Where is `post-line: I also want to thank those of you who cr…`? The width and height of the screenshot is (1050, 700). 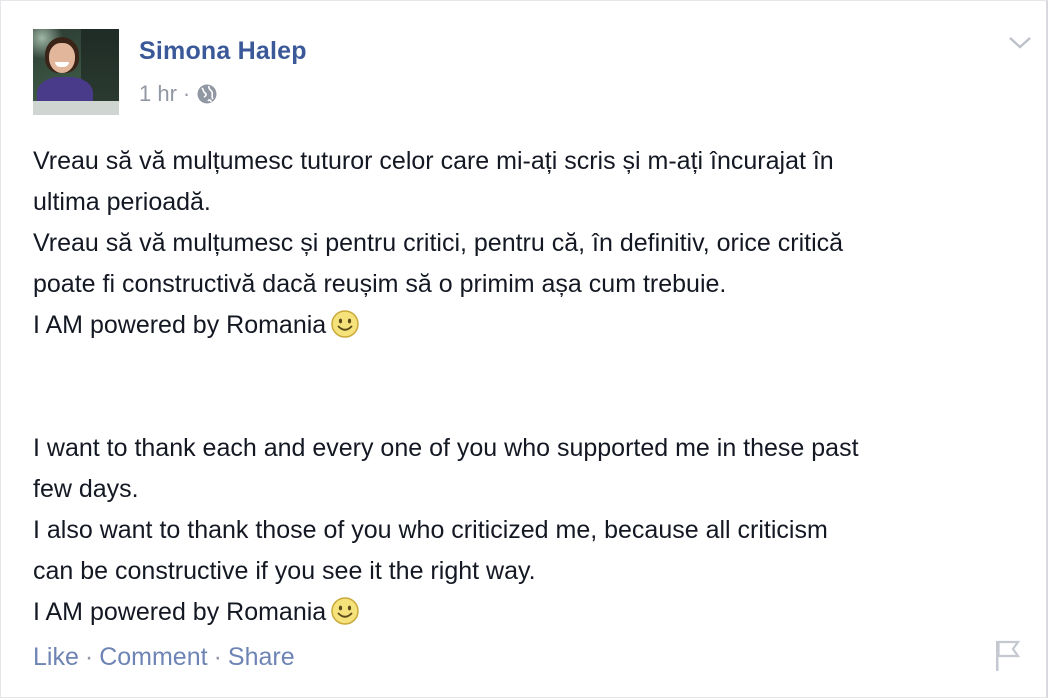 post-line: I also want to thank those of you who cr… is located at coordinates (430, 530).